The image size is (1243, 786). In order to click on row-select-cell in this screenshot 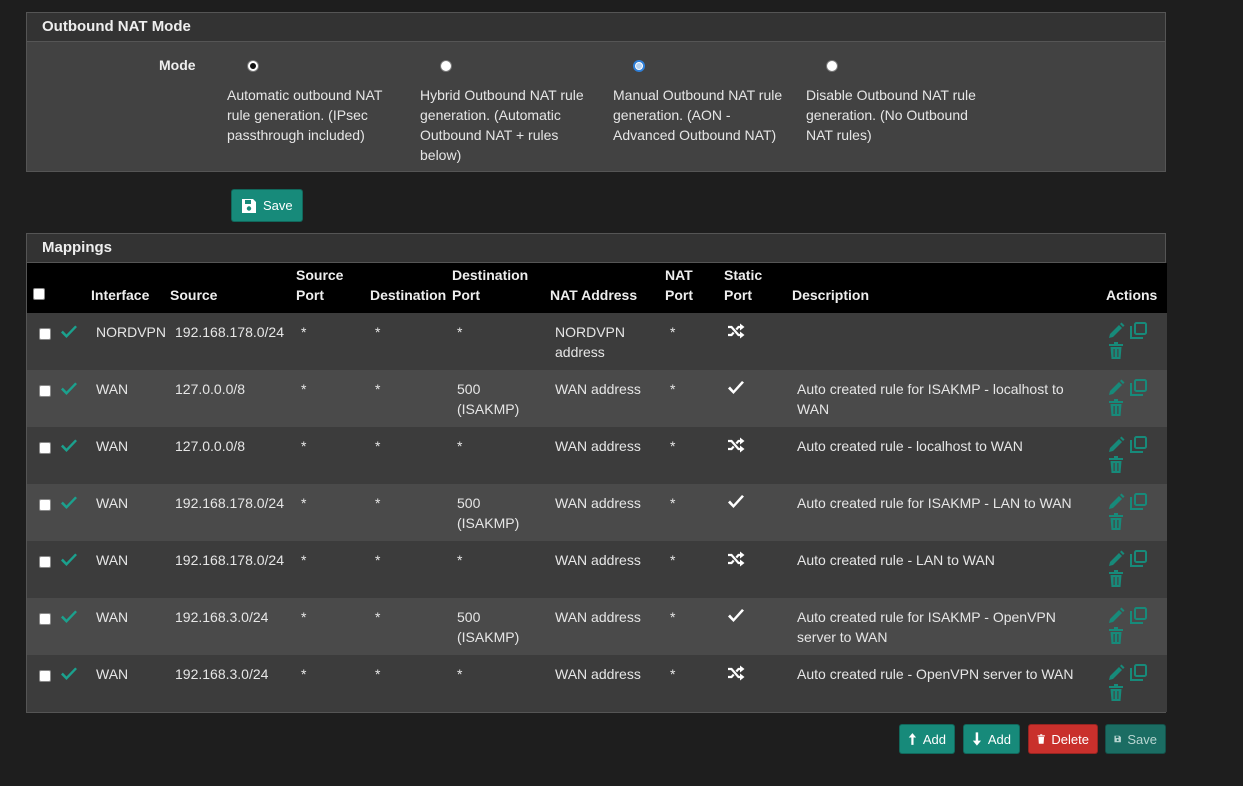, I will do `click(41, 683)`.